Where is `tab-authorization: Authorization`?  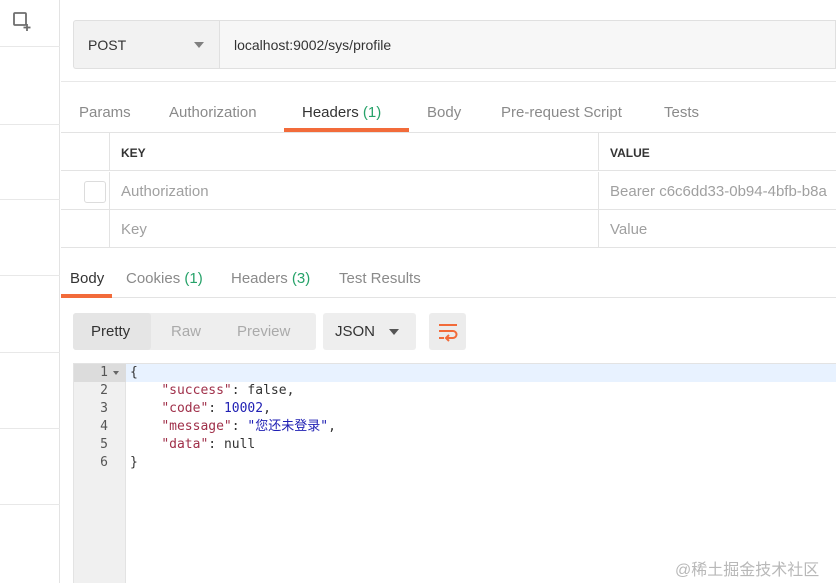
tab-authorization: Authorization is located at coordinates (213, 112).